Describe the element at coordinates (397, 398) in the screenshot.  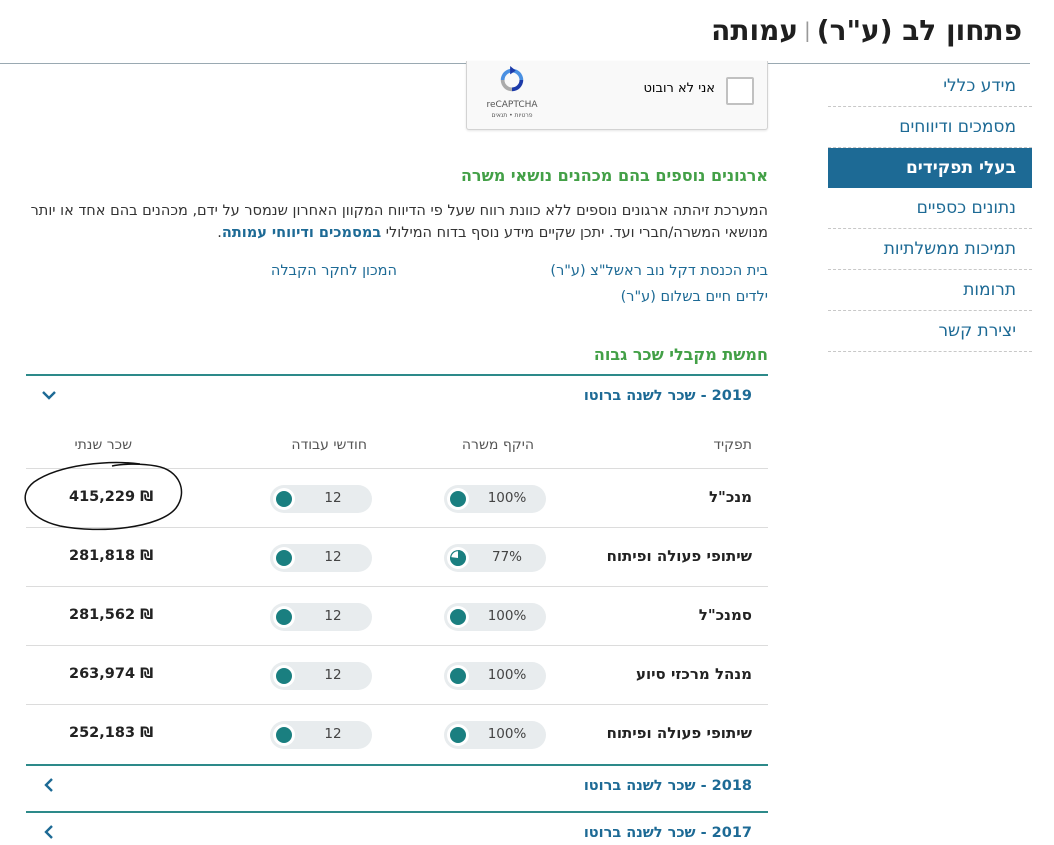
I see `year-accordion-2019: 2019 - שכר לשנה ברוטו` at that location.